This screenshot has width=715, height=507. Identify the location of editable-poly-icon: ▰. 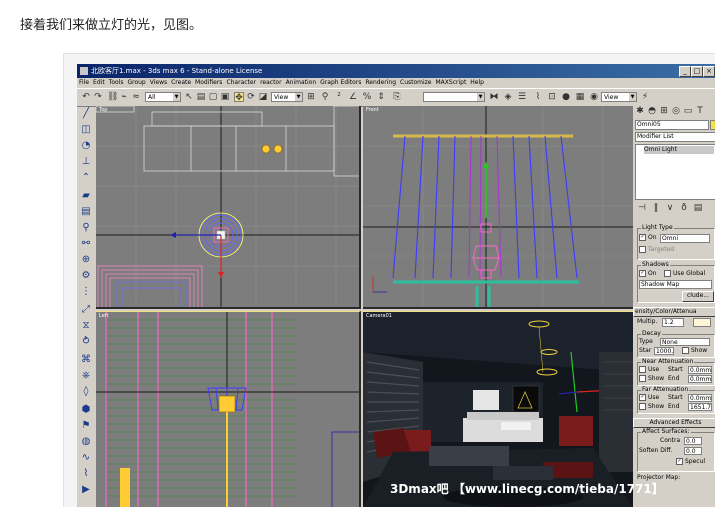
(86, 196).